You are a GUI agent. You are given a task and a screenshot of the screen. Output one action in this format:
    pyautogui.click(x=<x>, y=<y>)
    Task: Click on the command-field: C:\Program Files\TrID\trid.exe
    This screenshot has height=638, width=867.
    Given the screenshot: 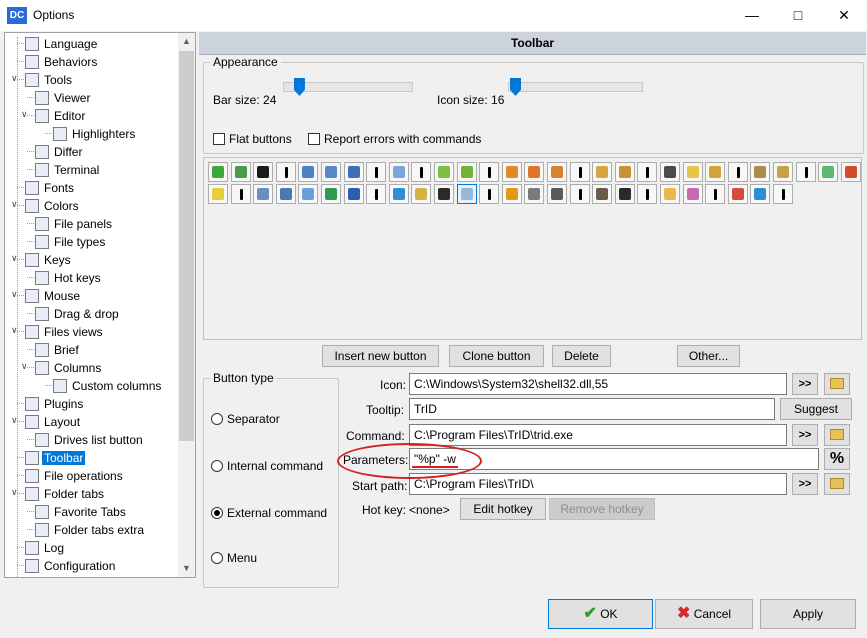 What is the action you would take?
    pyautogui.click(x=598, y=435)
    